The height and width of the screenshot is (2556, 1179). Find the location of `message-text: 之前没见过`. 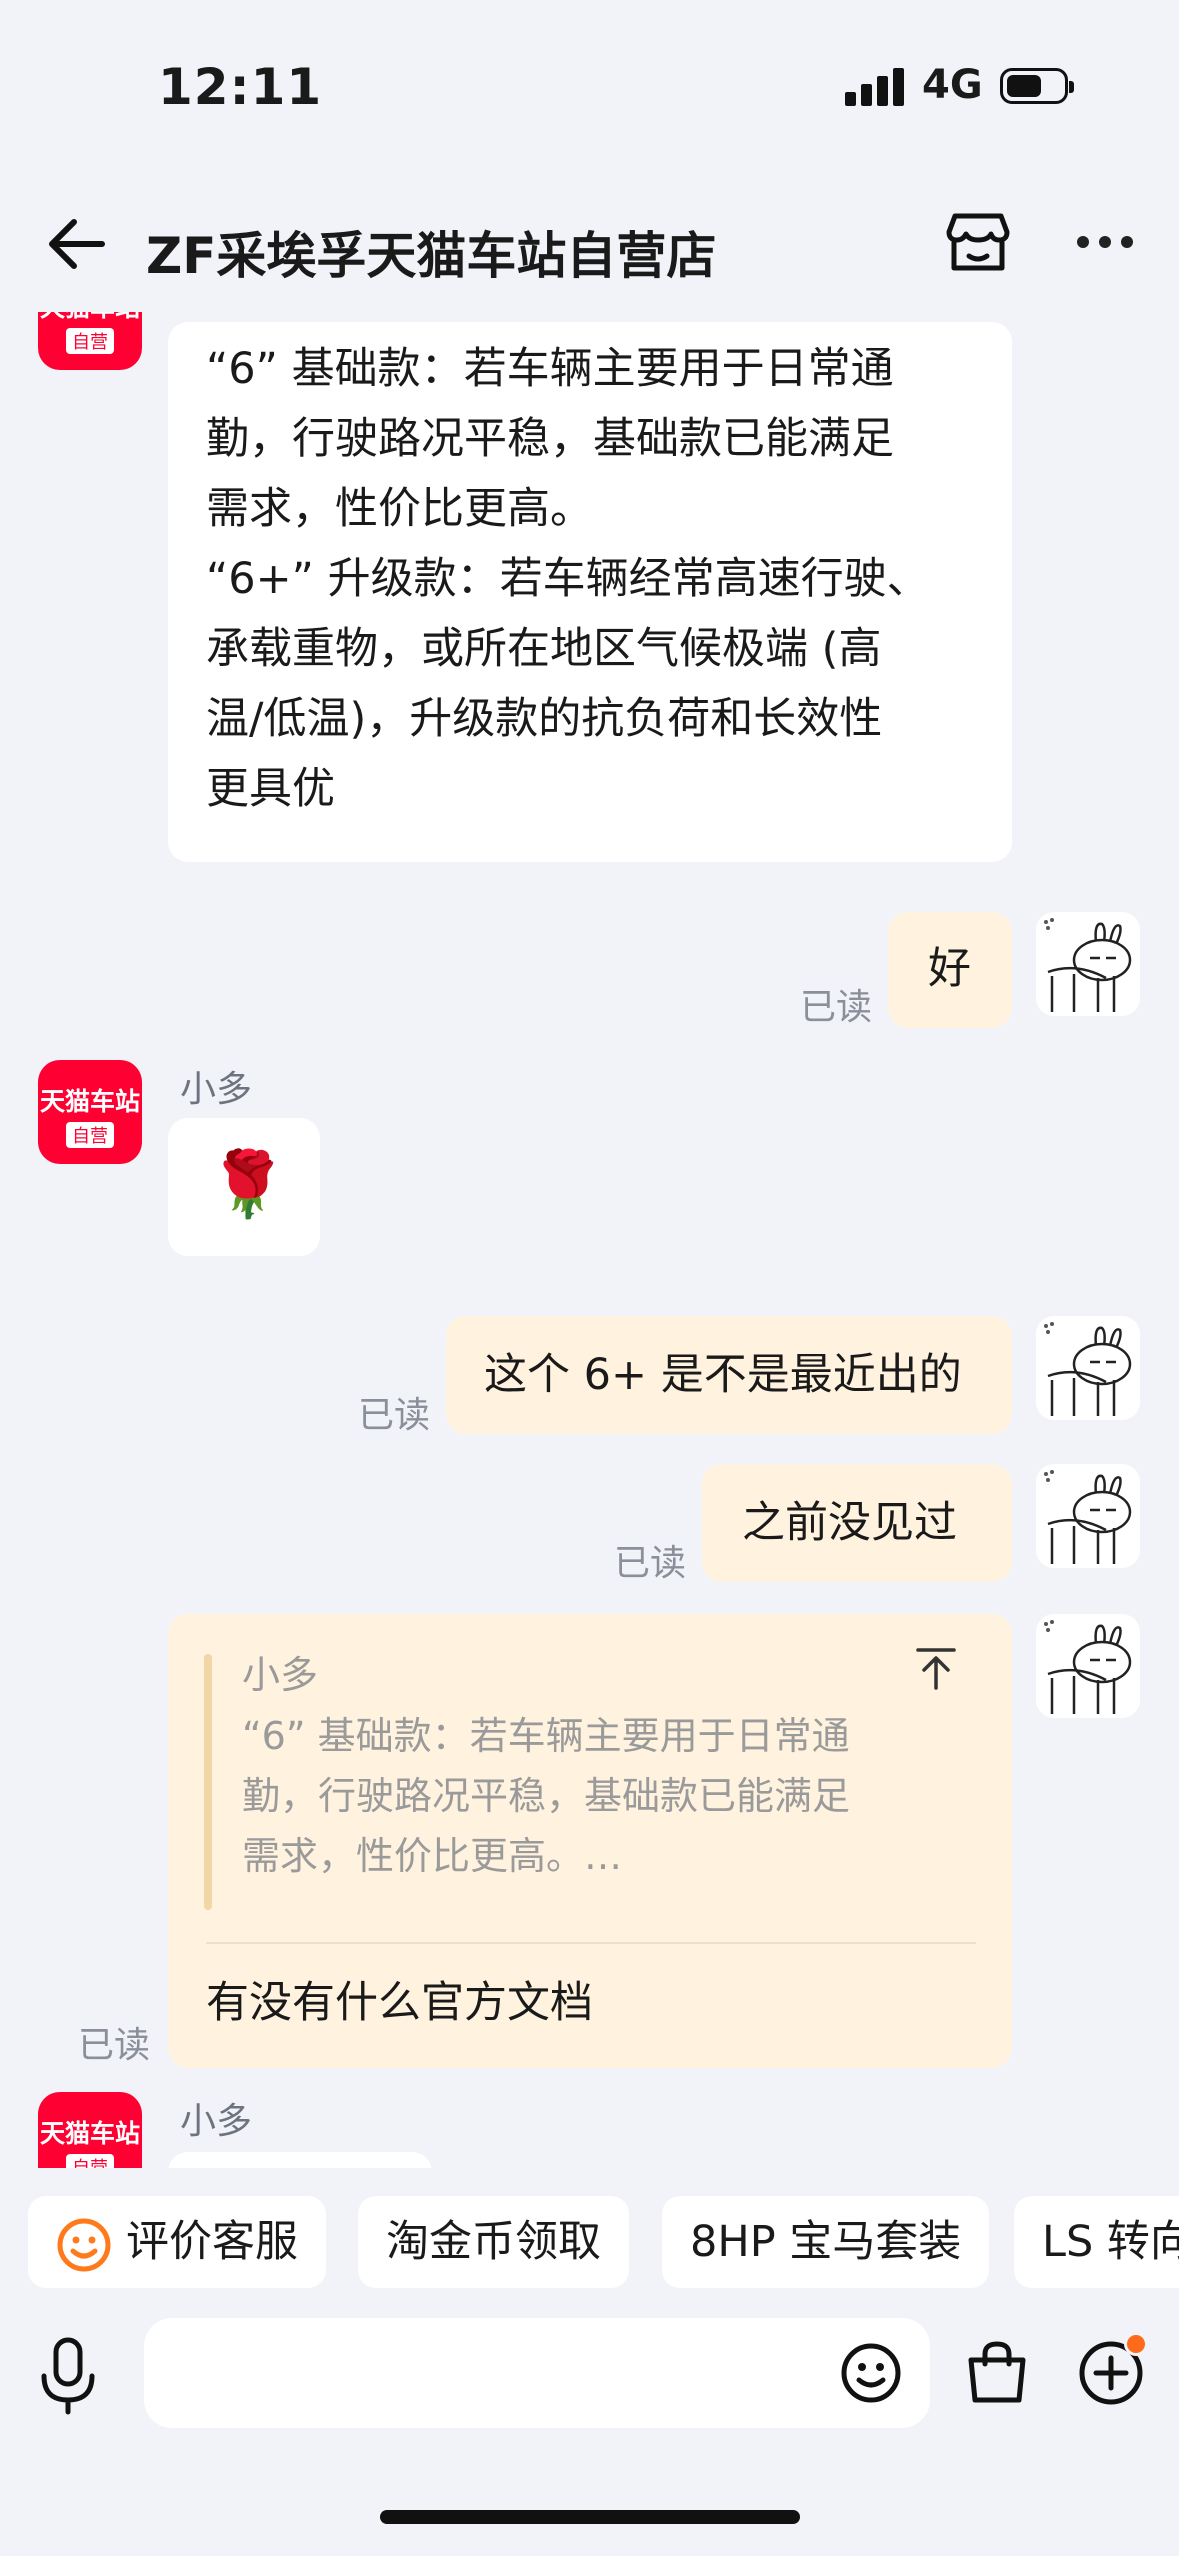

message-text: 之前没见过 is located at coordinates (849, 1523).